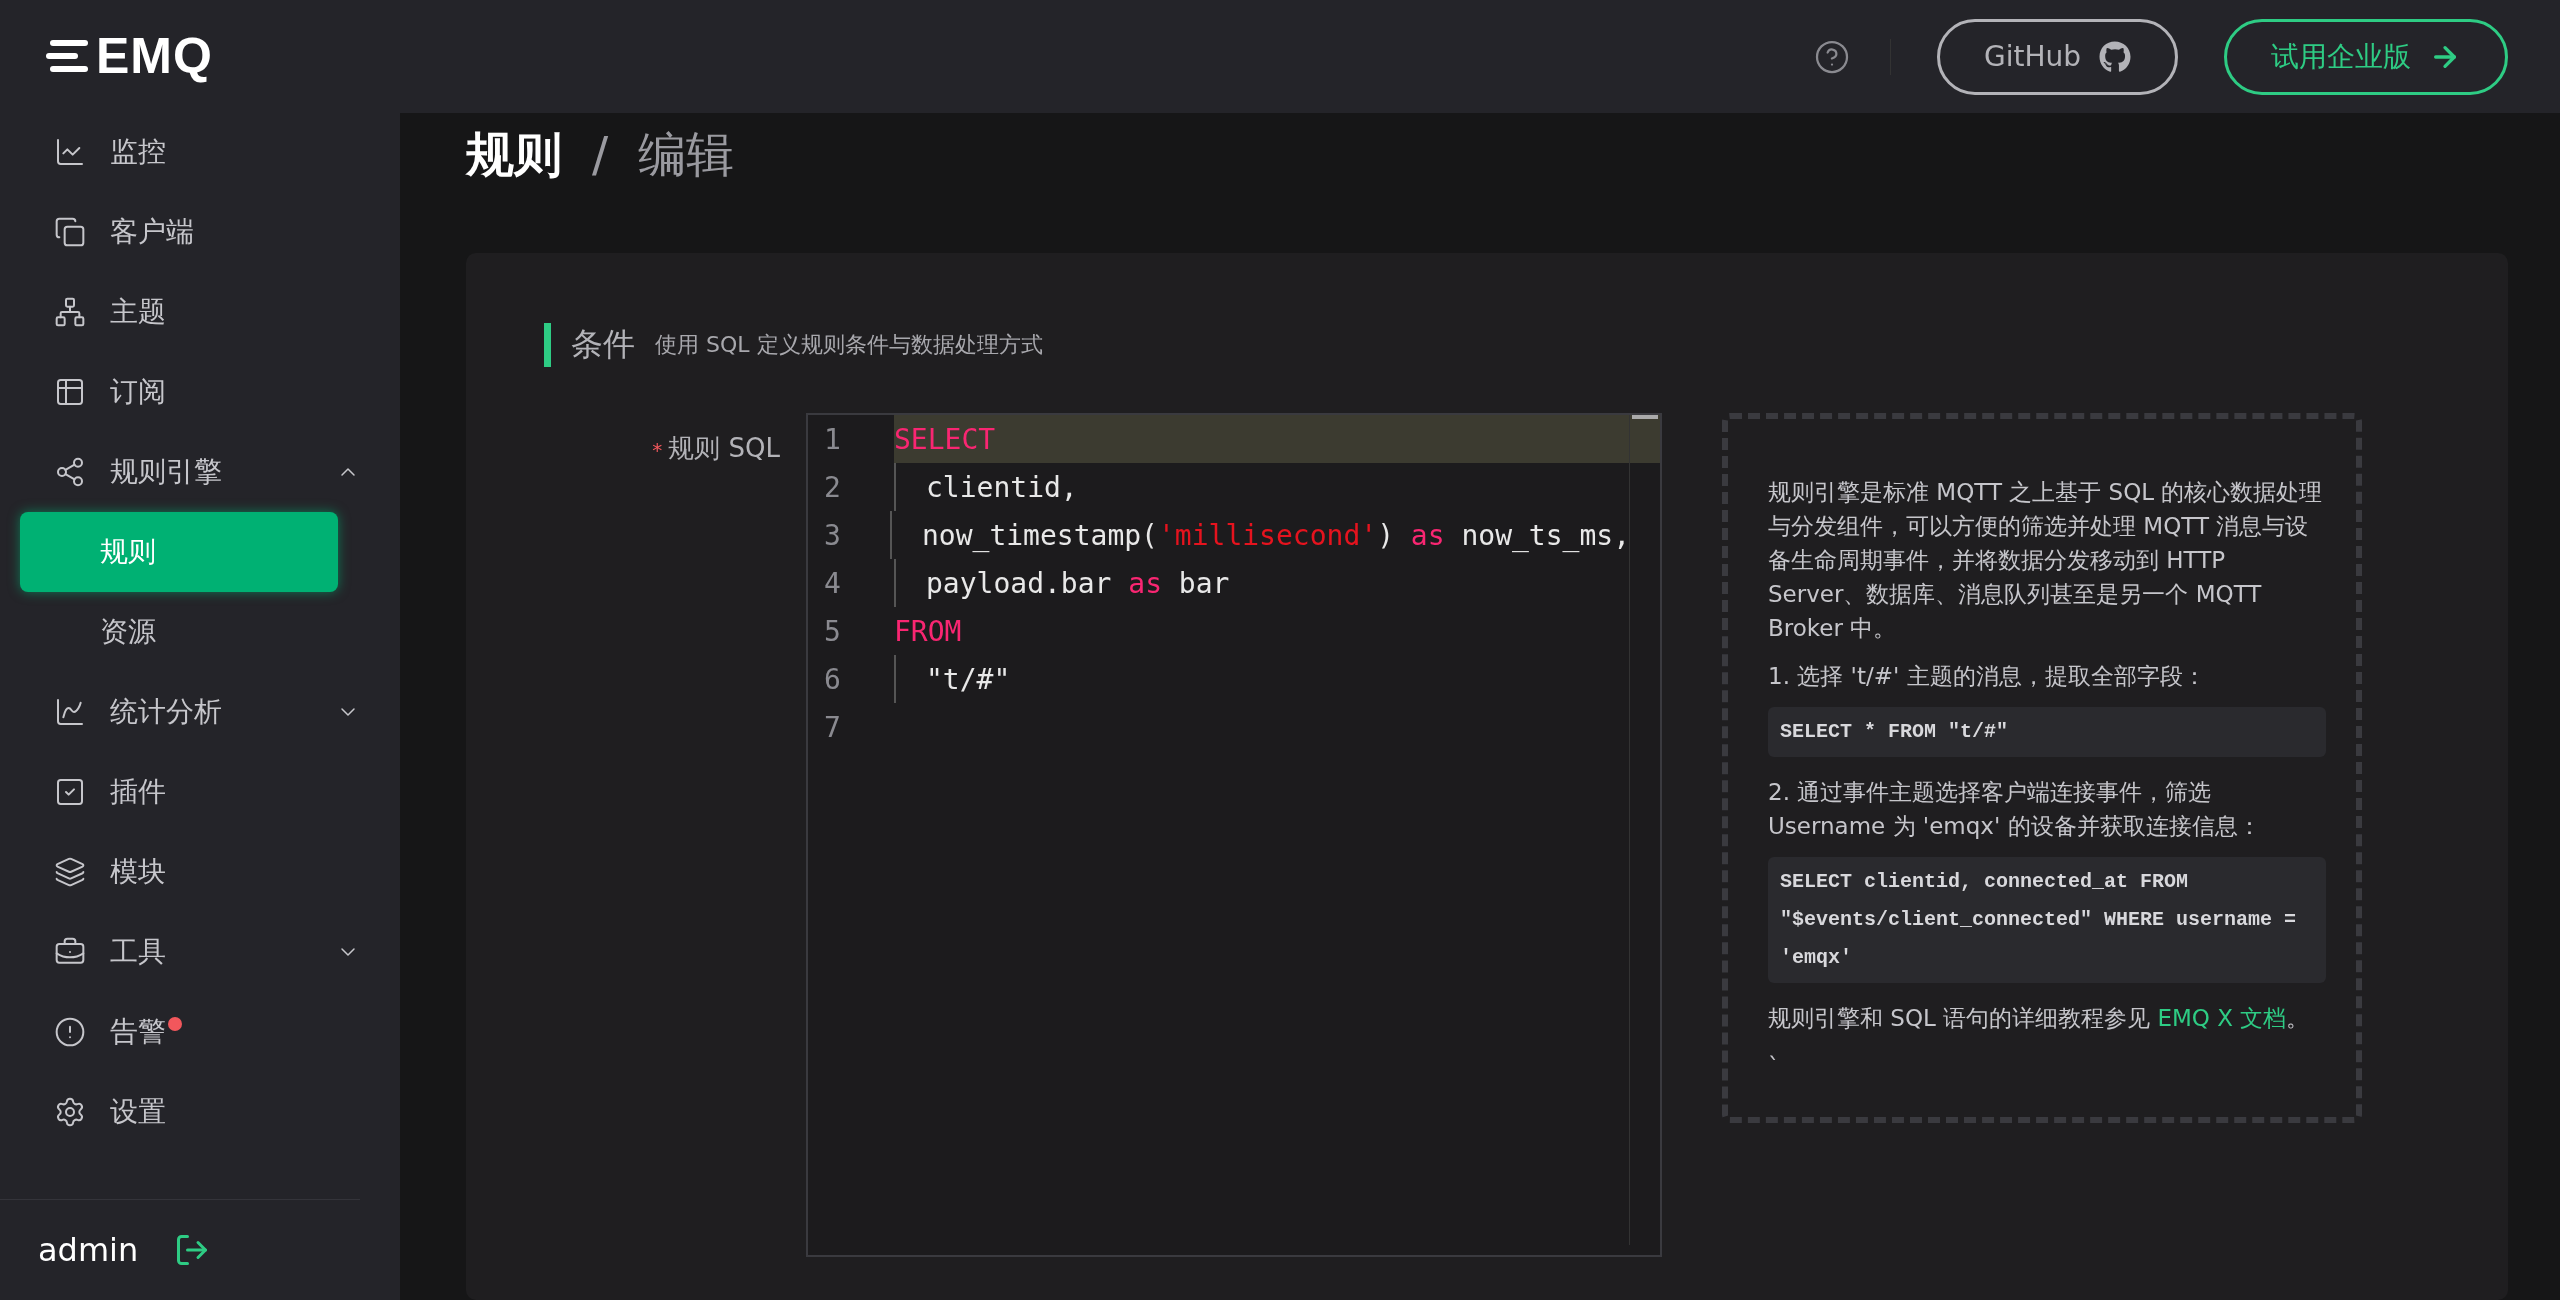 The height and width of the screenshot is (1300, 2560). Describe the element at coordinates (832, 631) in the screenshot. I see `line-number: 5` at that location.